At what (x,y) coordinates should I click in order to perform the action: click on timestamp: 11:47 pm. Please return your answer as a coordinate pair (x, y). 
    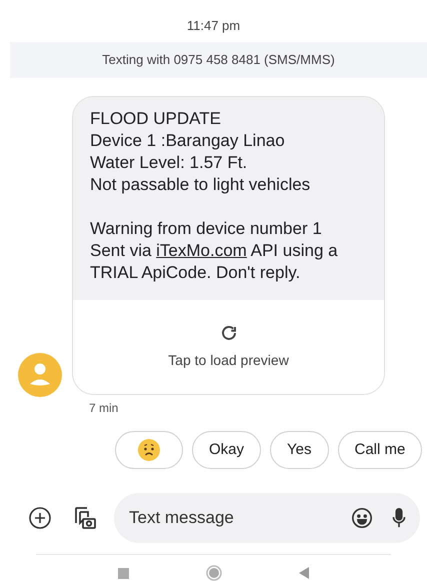
    Looking at the image, I should click on (213, 26).